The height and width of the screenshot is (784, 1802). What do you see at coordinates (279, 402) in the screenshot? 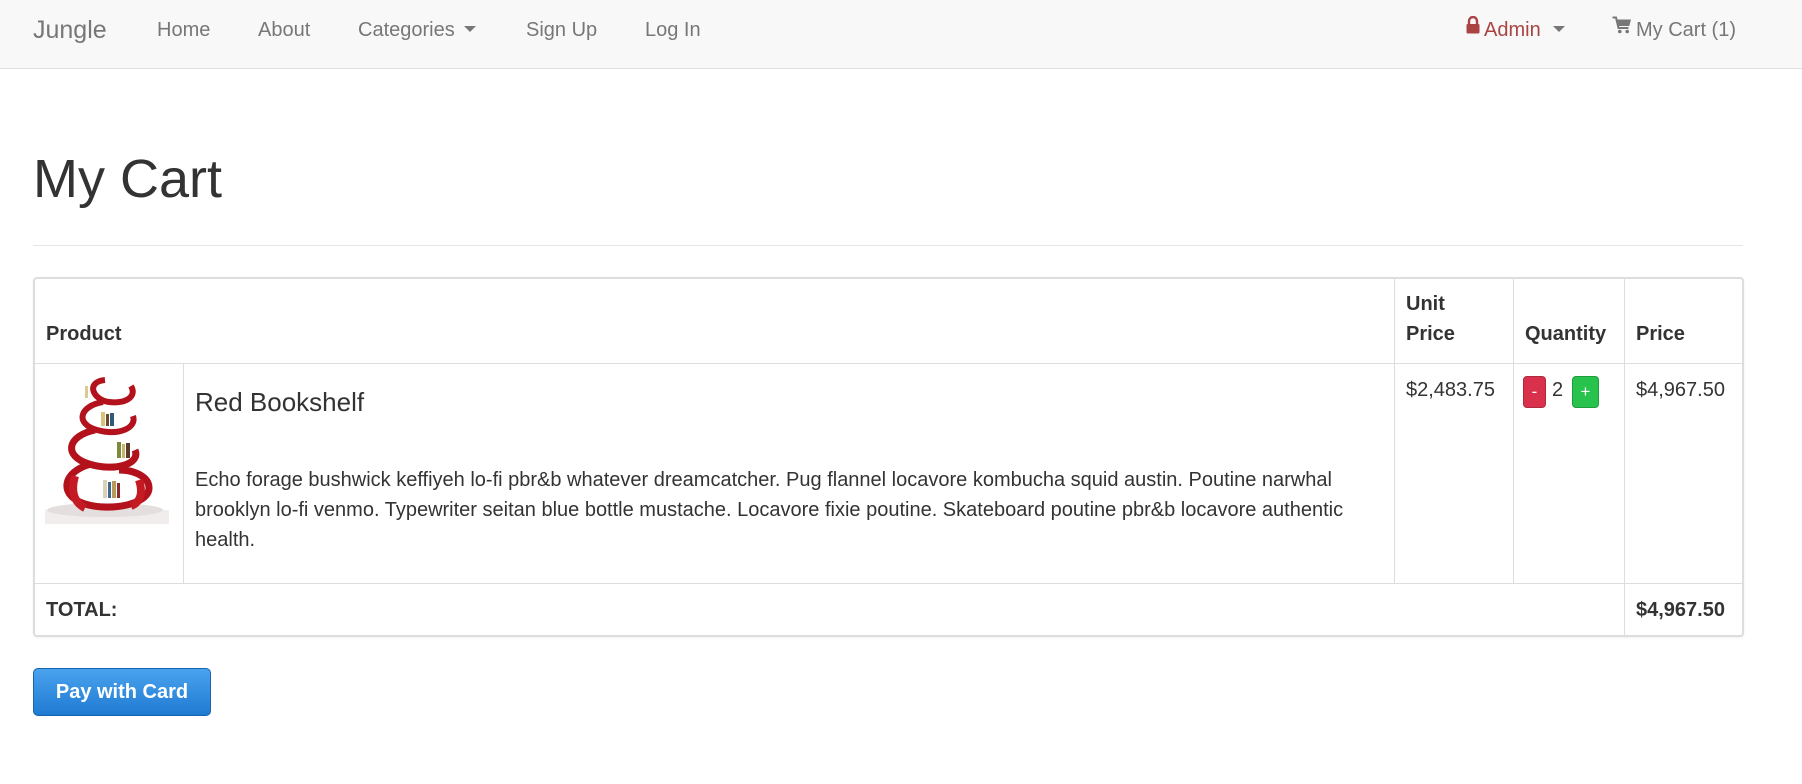
I see `product-name: Red Bookshelf` at bounding box center [279, 402].